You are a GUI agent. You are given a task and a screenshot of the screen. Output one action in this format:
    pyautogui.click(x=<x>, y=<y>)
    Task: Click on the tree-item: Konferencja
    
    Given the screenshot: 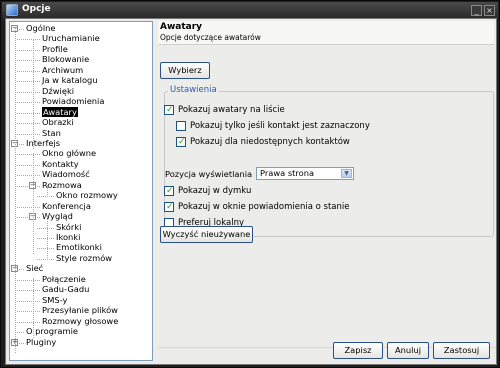 What is the action you would take?
    pyautogui.click(x=66, y=206)
    